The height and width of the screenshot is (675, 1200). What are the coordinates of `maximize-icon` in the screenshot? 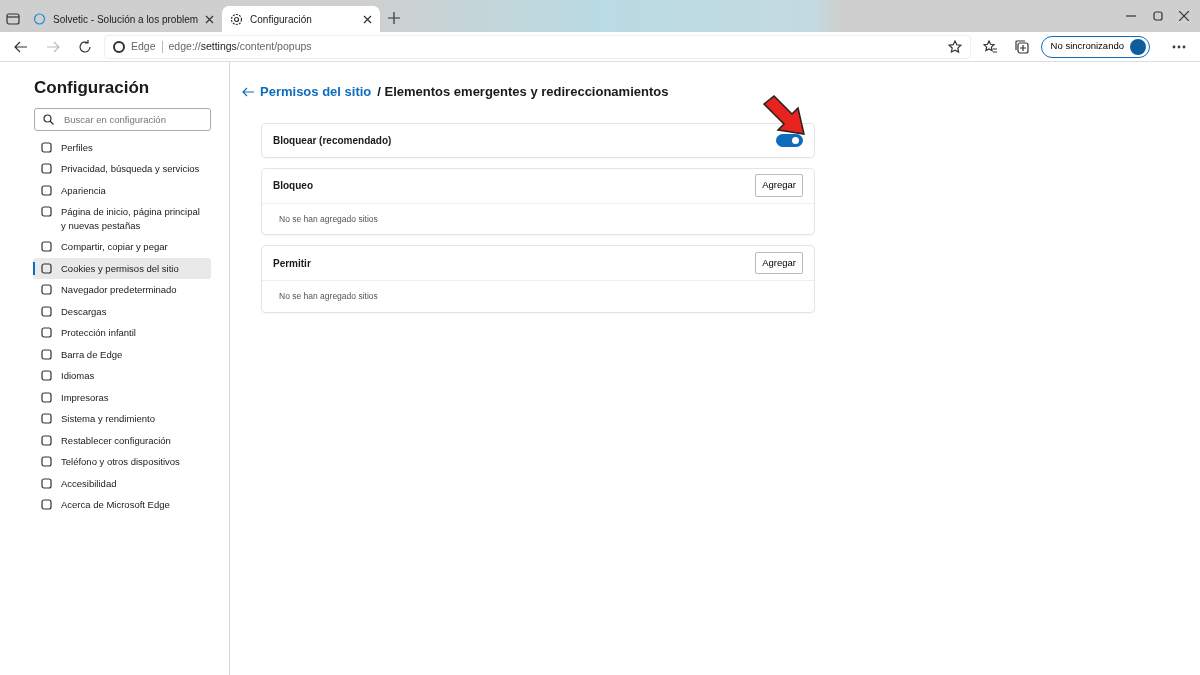 It's located at (1157, 16).